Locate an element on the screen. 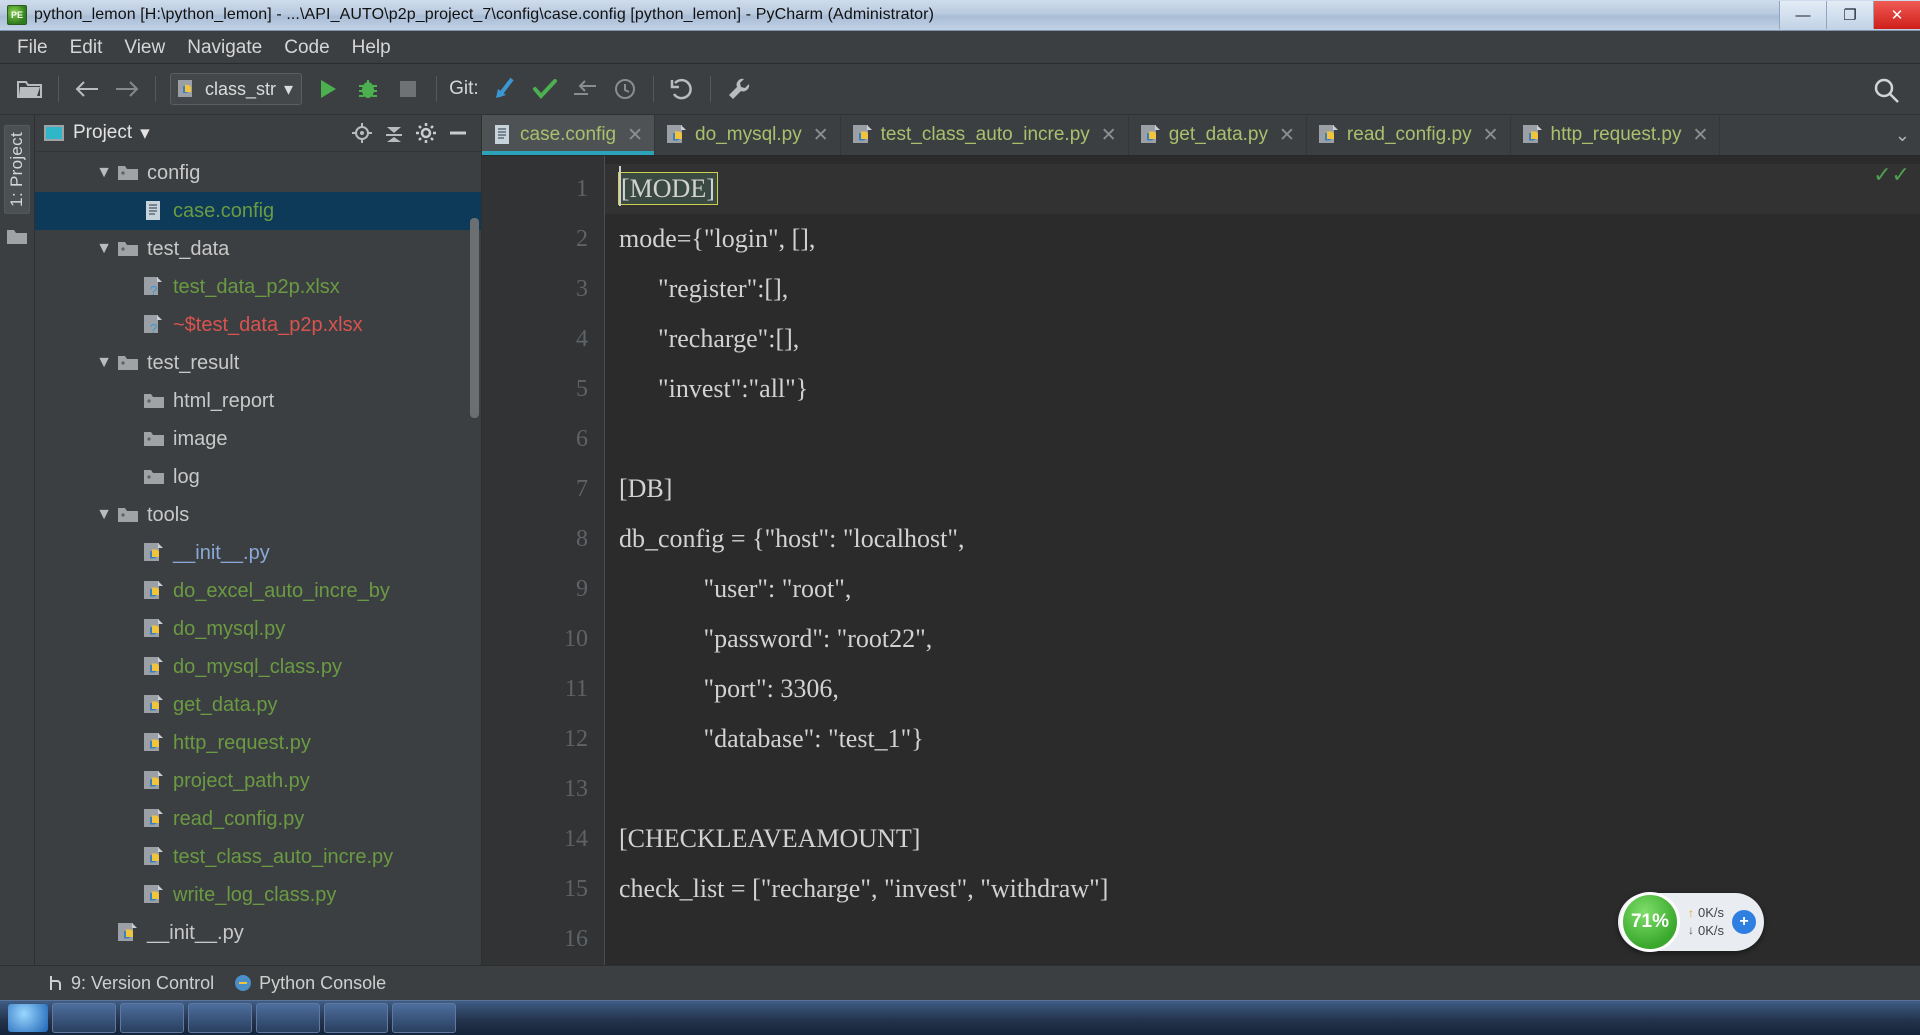 Image resolution: width=1920 pixels, height=1035 pixels. tree-node: http_request.py is located at coordinates (258, 743).